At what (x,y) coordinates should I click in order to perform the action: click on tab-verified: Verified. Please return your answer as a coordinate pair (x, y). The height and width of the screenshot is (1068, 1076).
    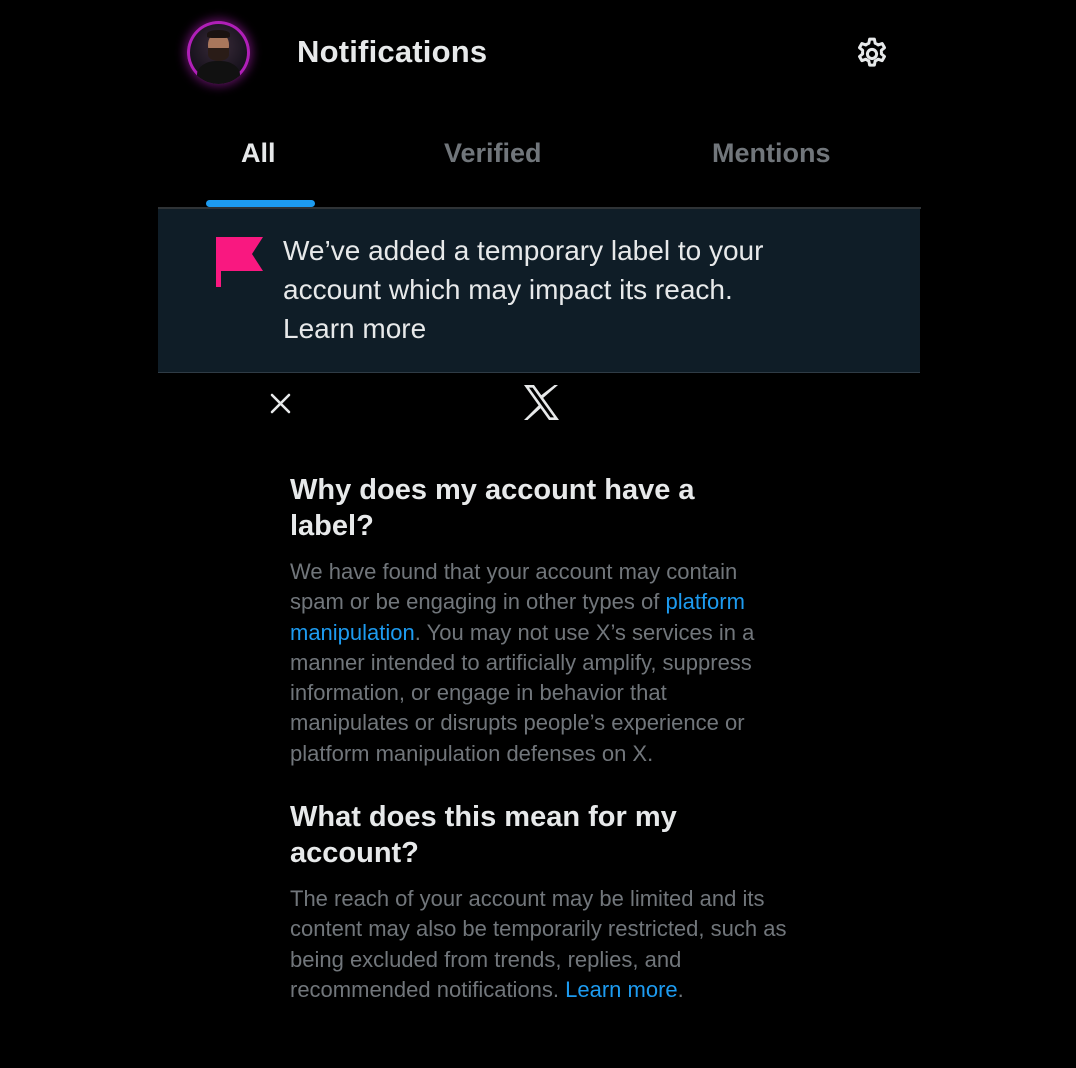
    Looking at the image, I should click on (493, 153).